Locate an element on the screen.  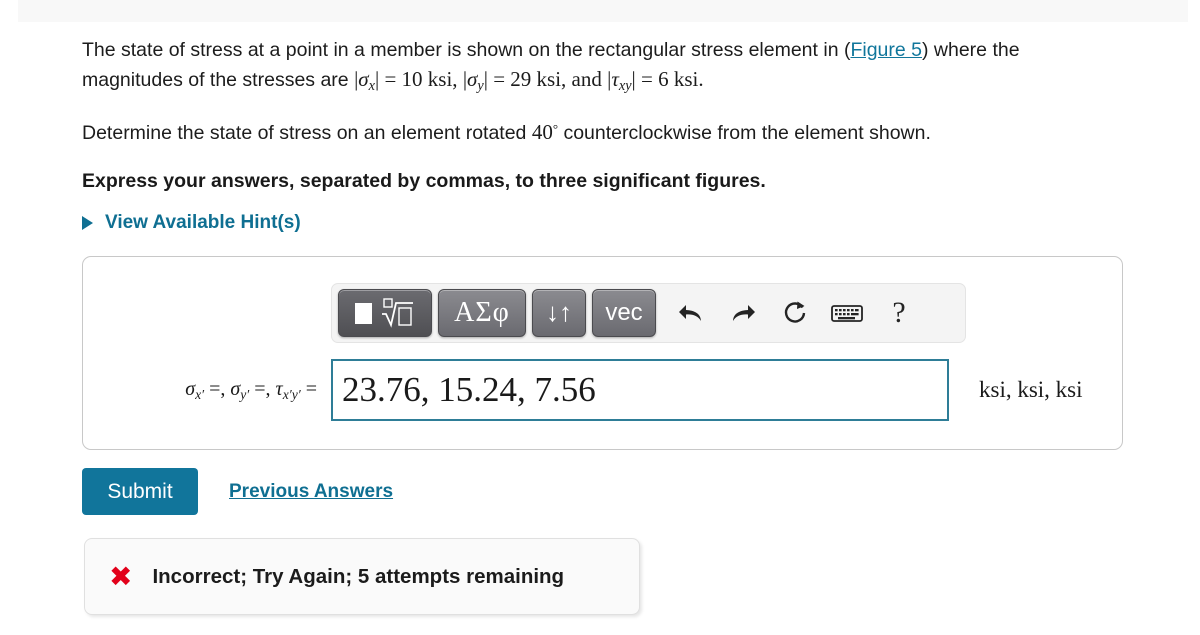
greek-symbols-label: ΑΣφ is located at coordinates (482, 312).